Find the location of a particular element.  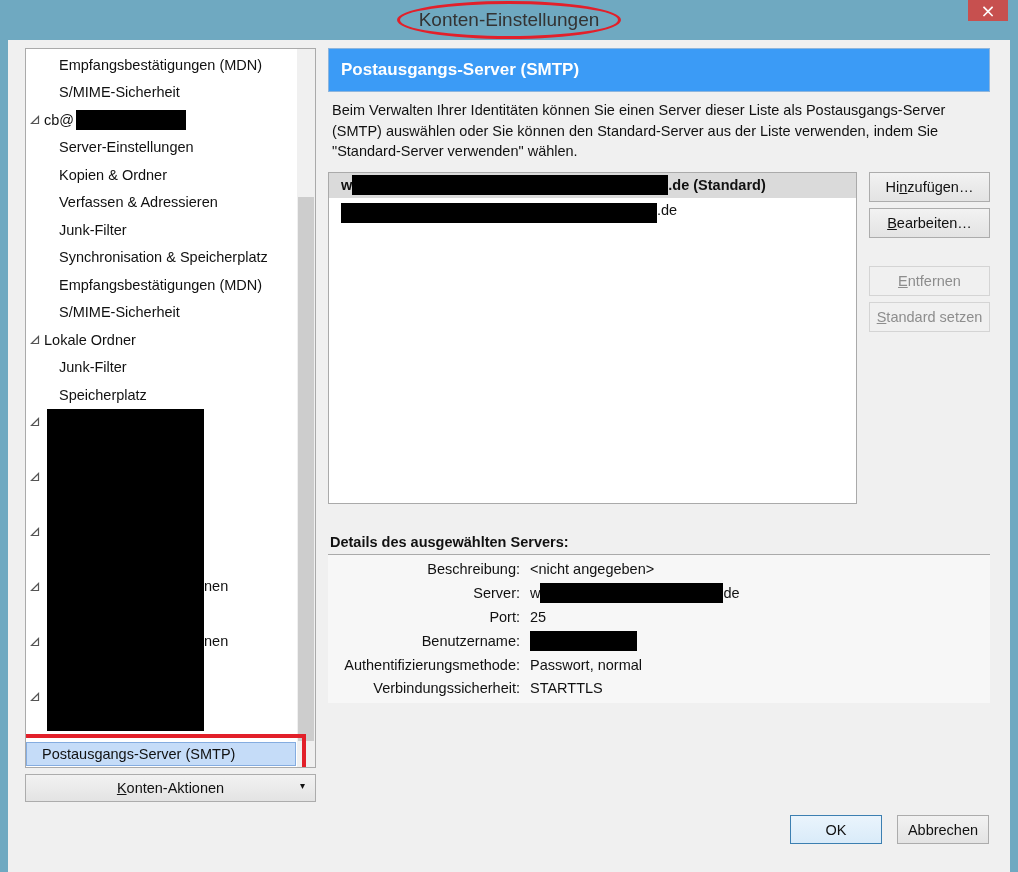

dialog-button: OK is located at coordinates (836, 829).